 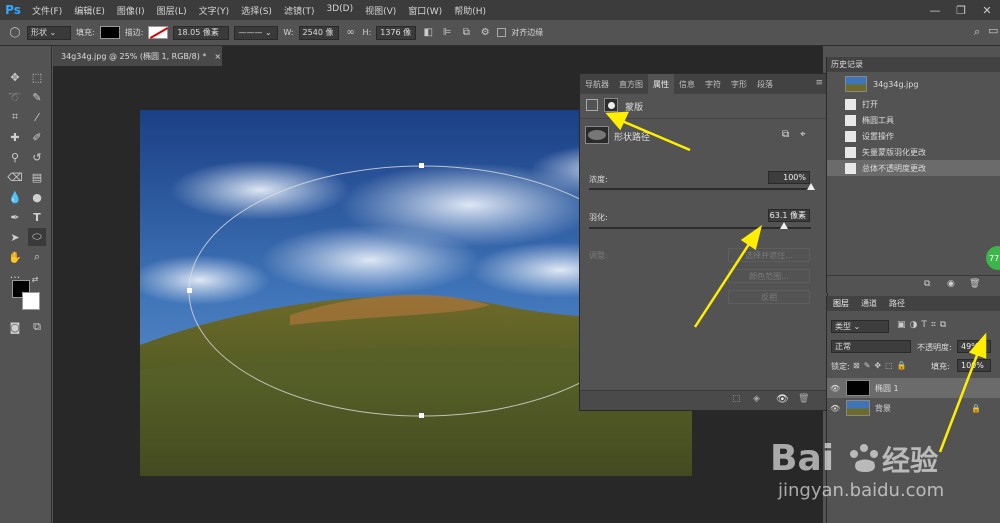 I want to click on watermark-logo: Bai 经验 jingyan.baidu.com, so click(x=860, y=467).